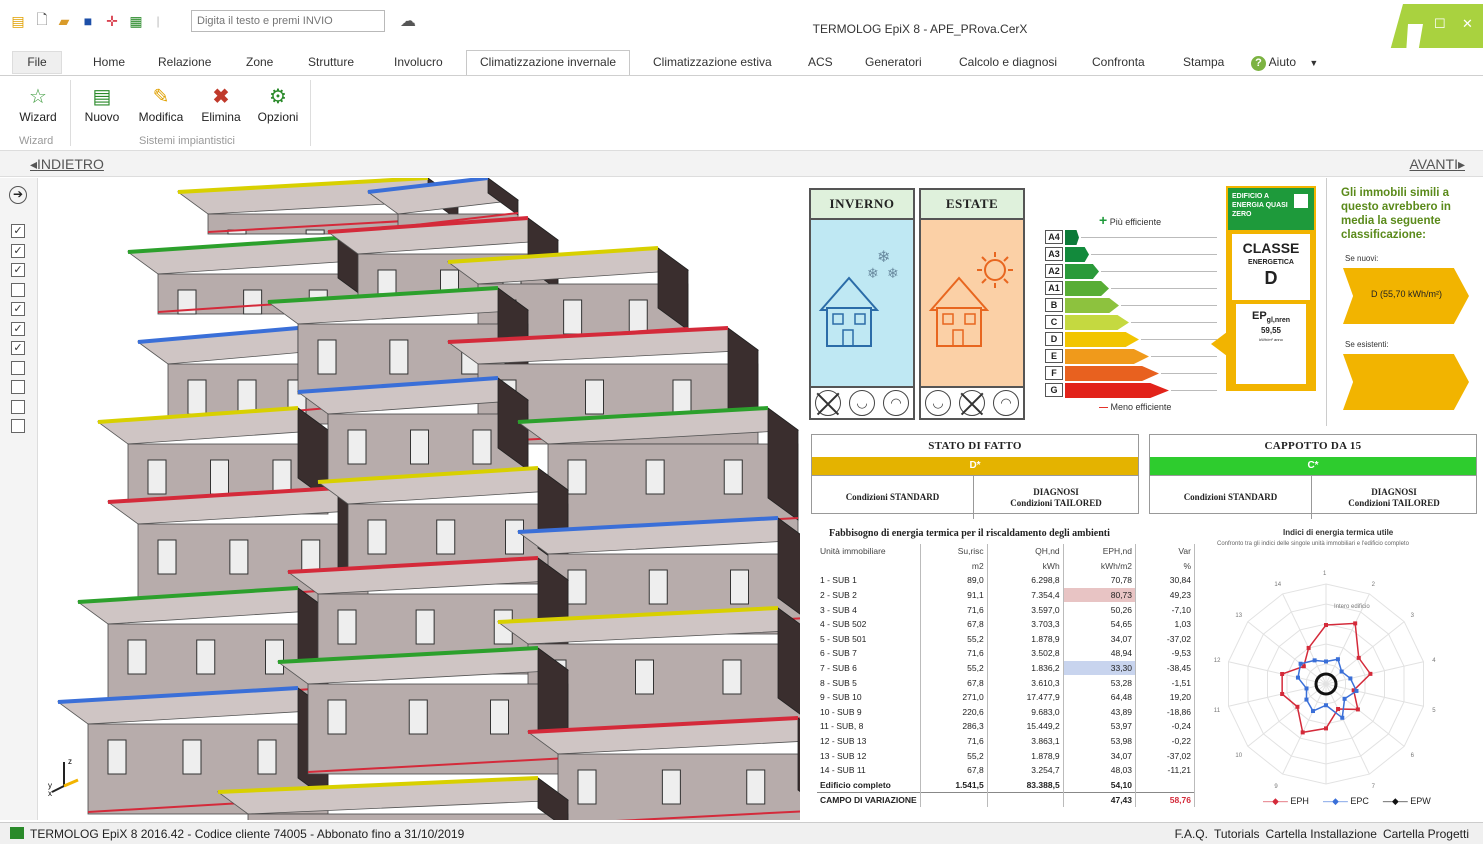 Image resolution: width=1483 pixels, height=844 pixels. I want to click on tab-acs: ACS, so click(820, 65).